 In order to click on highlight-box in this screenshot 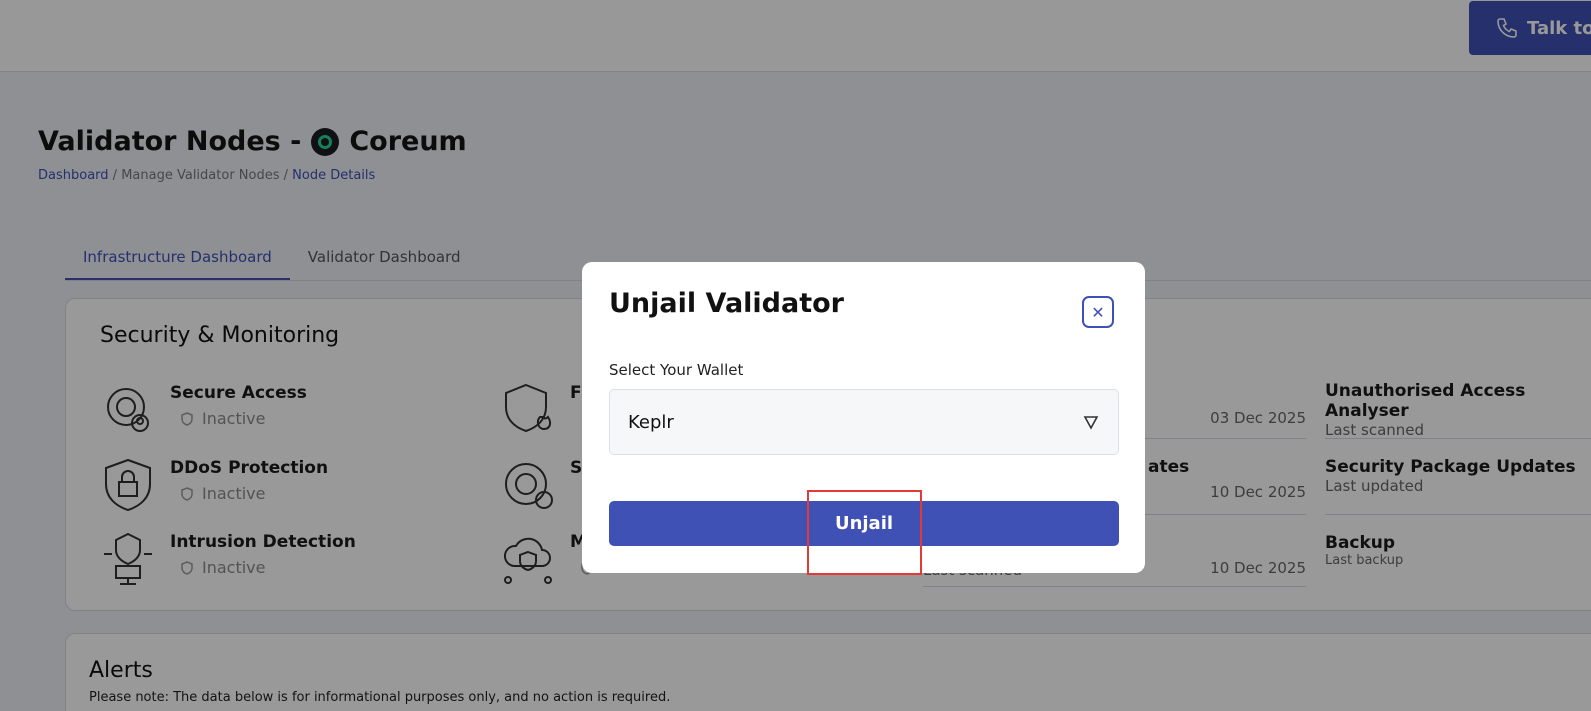, I will do `click(864, 532)`.